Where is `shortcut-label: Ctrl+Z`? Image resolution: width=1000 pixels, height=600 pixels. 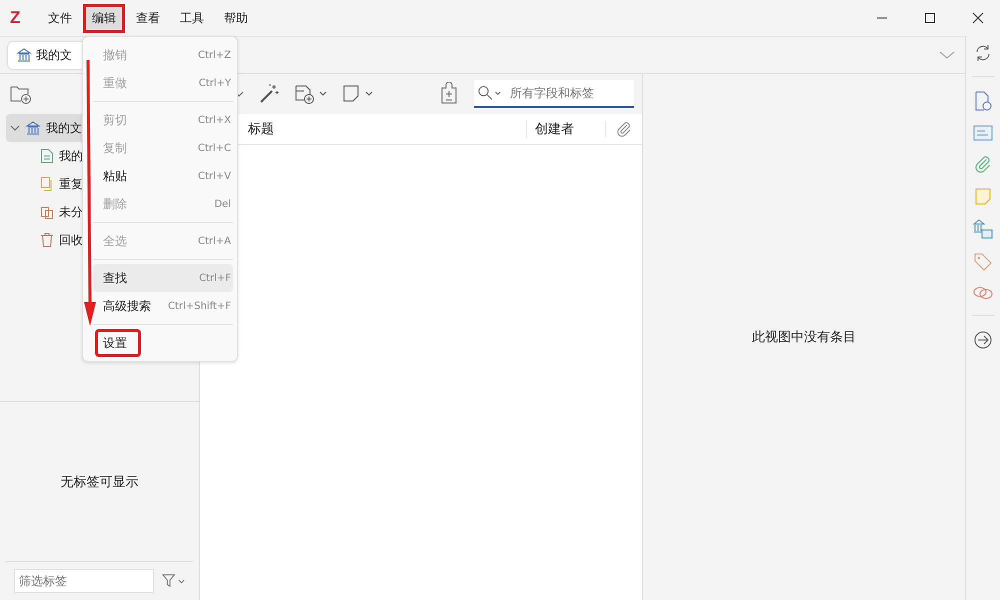 shortcut-label: Ctrl+Z is located at coordinates (214, 55).